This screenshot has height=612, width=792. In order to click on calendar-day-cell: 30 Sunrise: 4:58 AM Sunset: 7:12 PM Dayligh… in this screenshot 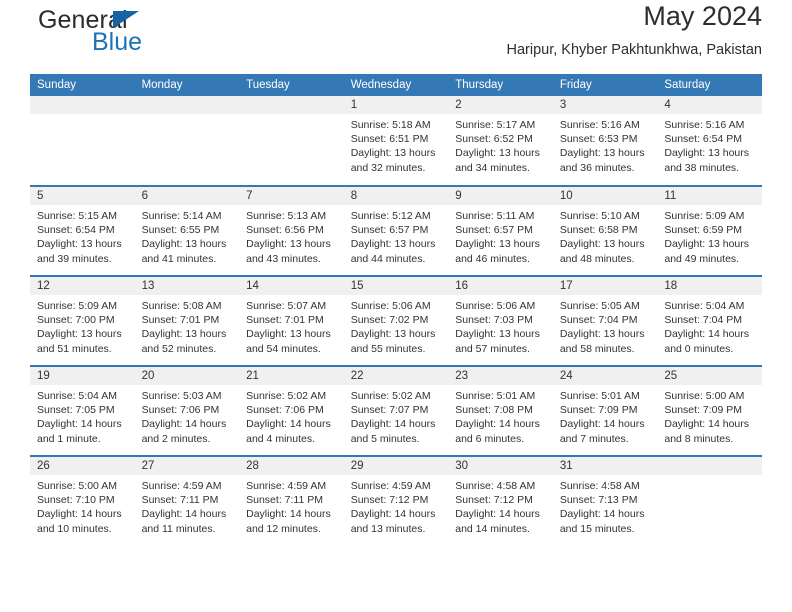, I will do `click(500, 500)`.